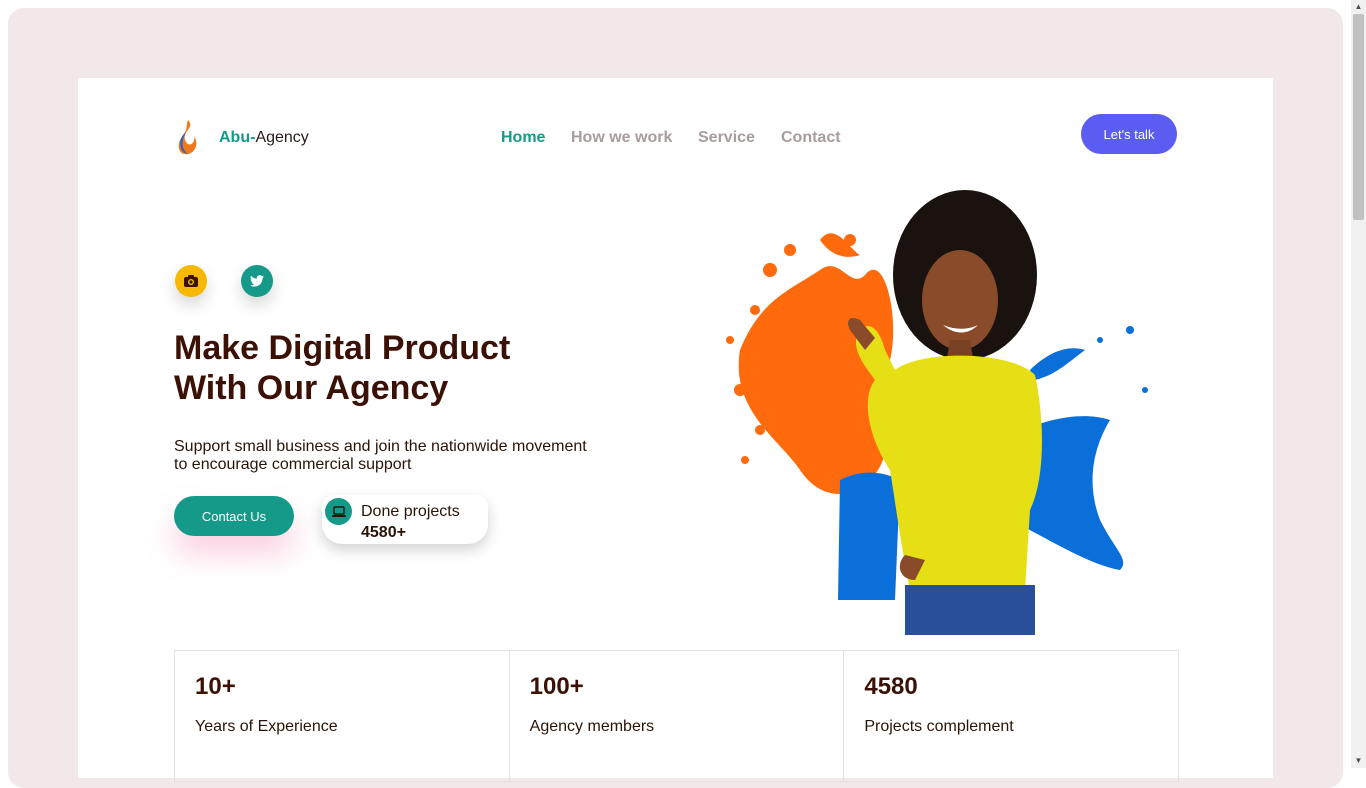 The height and width of the screenshot is (788, 1366). Describe the element at coordinates (237, 137) in the screenshot. I see `brand-part1: Abu-` at that location.